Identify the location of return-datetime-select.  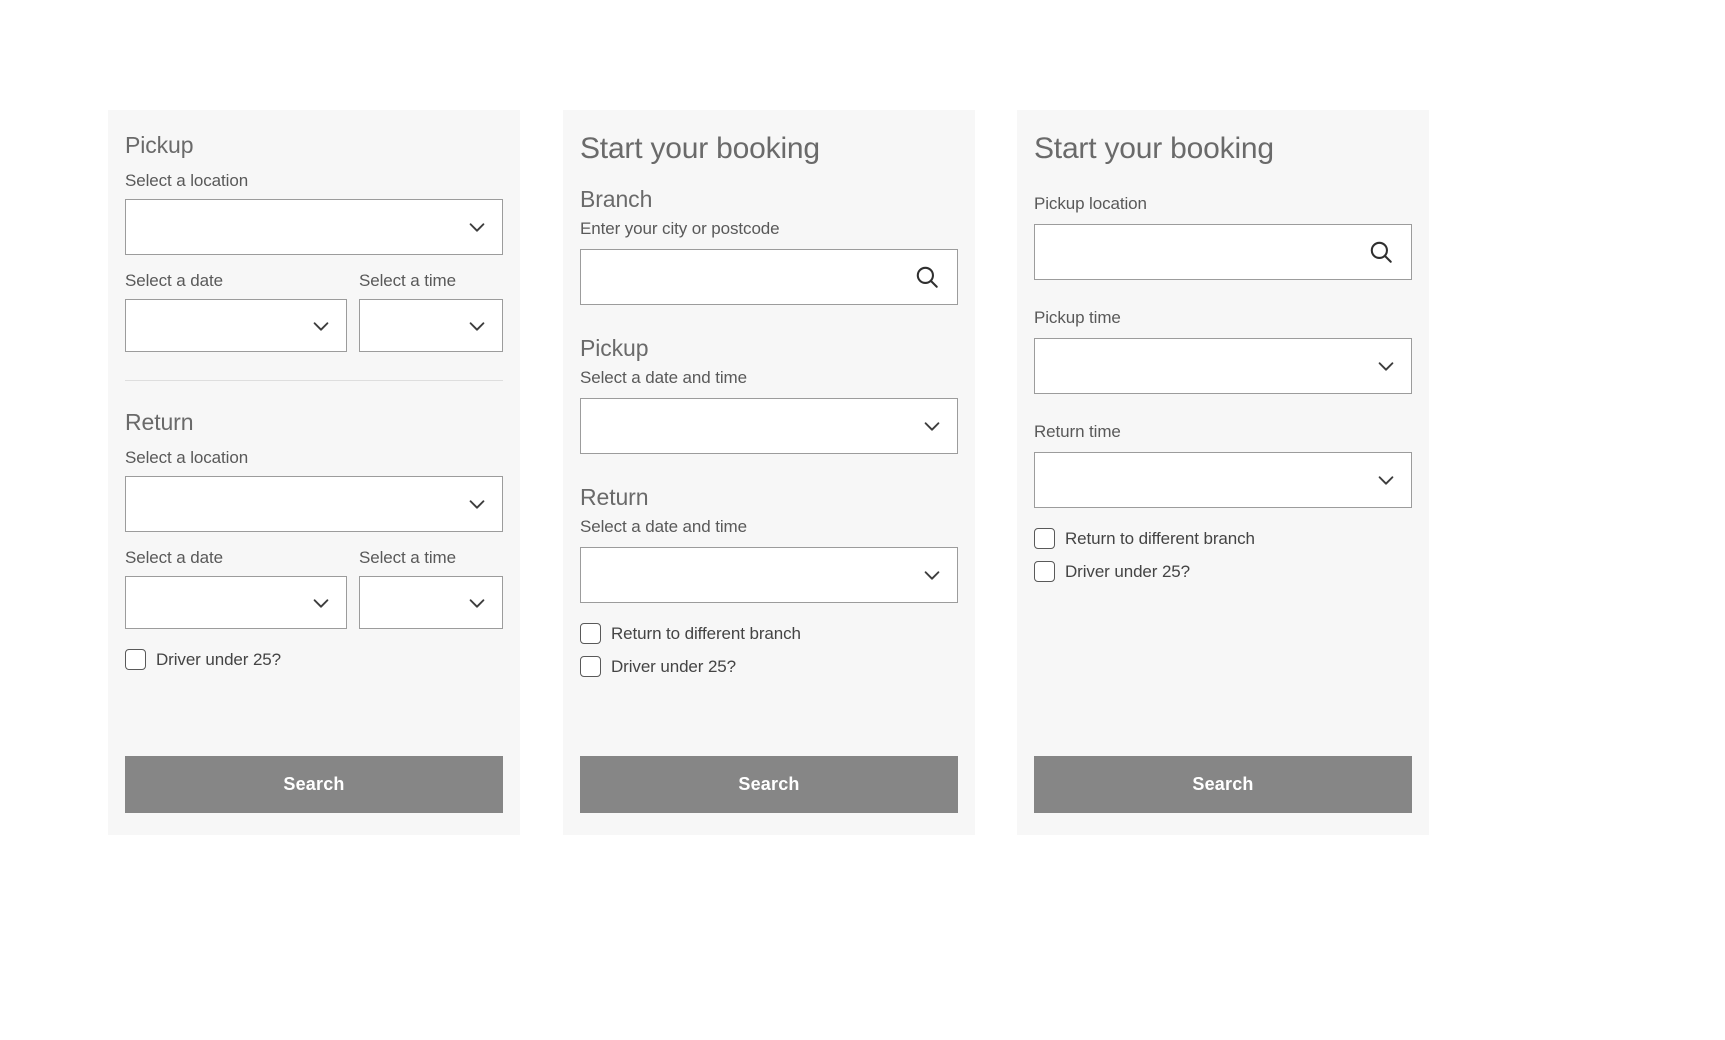
(769, 575).